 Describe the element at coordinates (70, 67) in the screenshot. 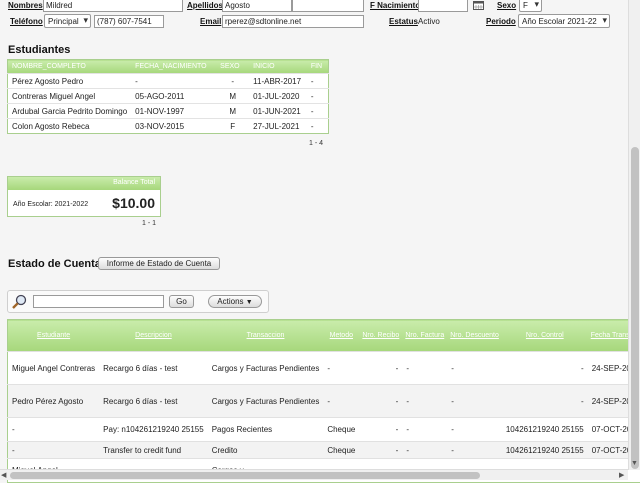

I see `col-nombre: NOMBRE_COMPLETO` at that location.